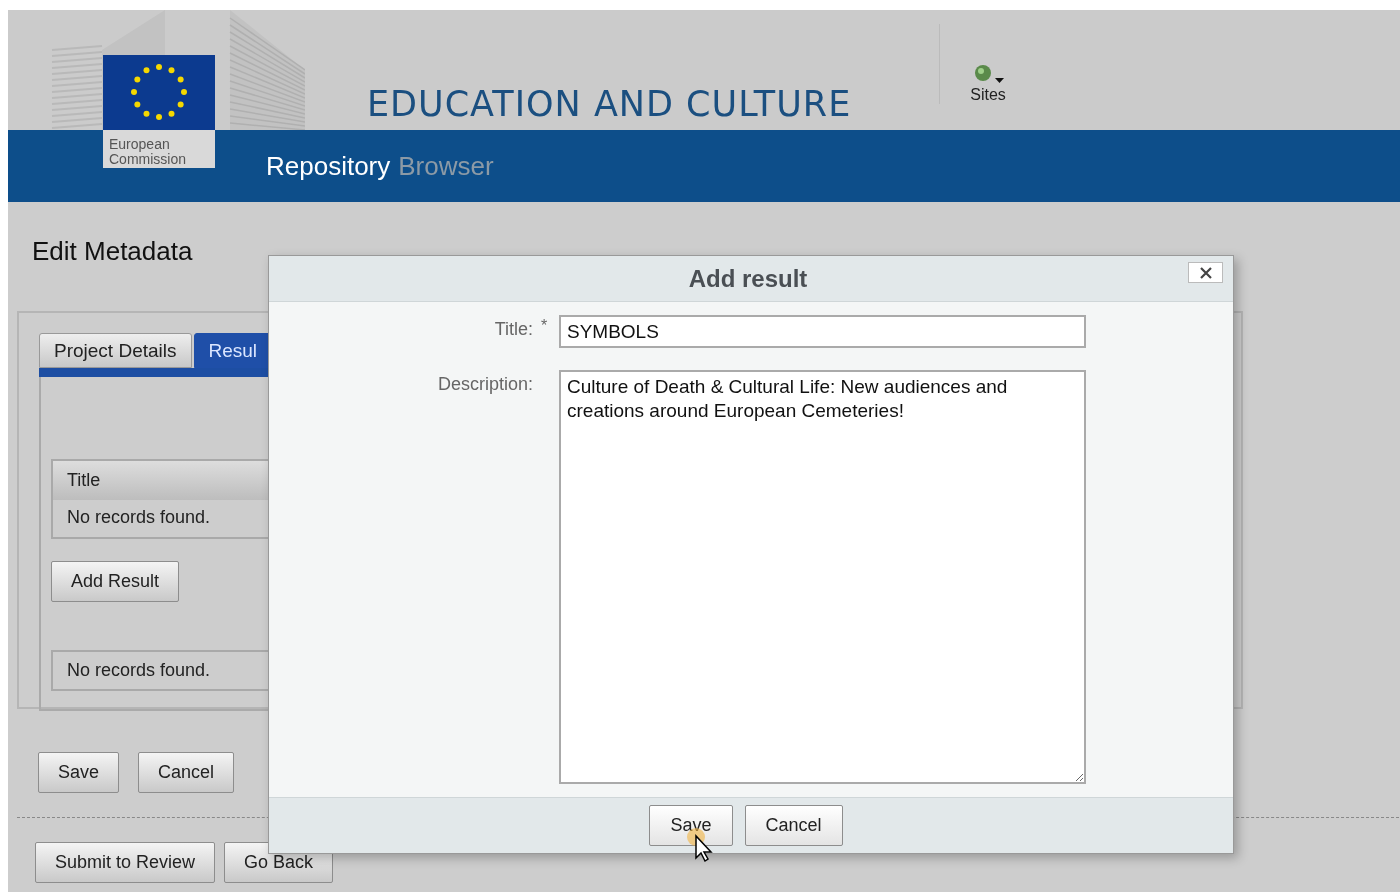 The image size is (1400, 892). What do you see at coordinates (159, 149) in the screenshot?
I see `logo-text: European Commission` at bounding box center [159, 149].